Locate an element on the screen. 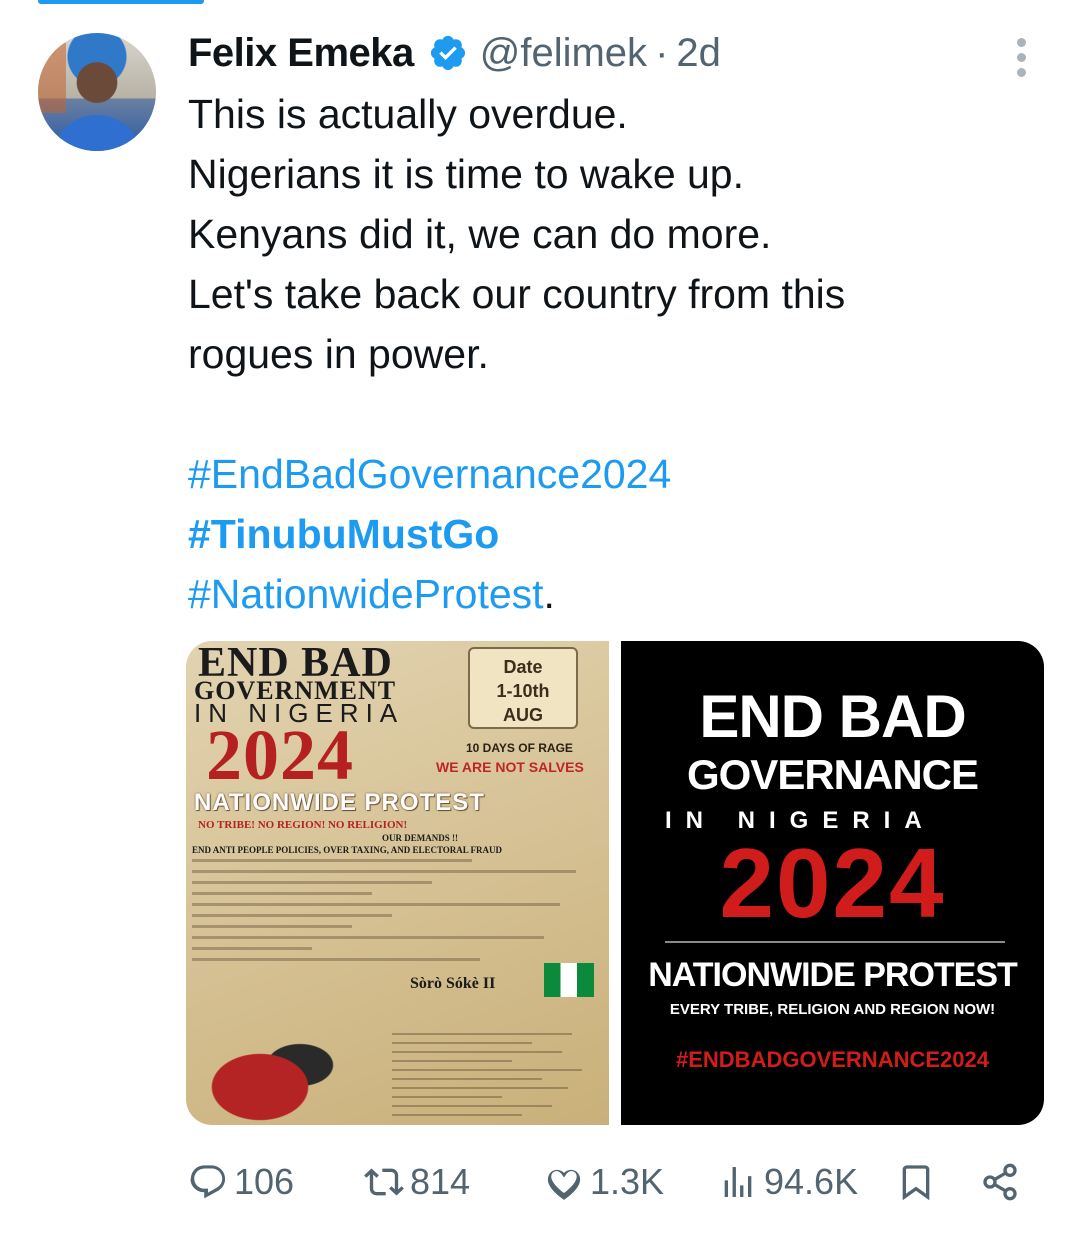 The width and height of the screenshot is (1080, 1238). poster-rage: 10 DAYS OF RAGE is located at coordinates (519, 748).